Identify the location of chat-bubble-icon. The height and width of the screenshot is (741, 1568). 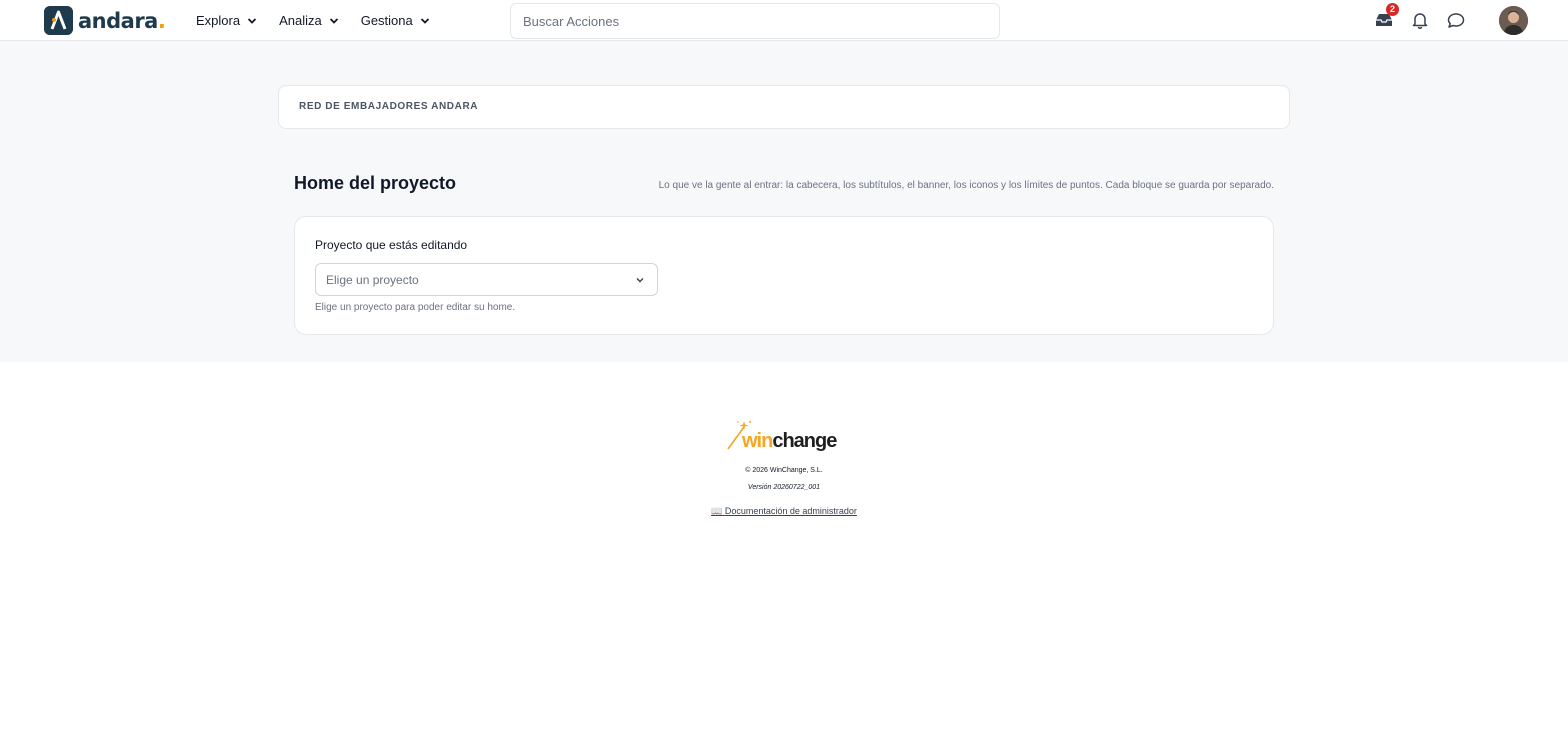
(1456, 20).